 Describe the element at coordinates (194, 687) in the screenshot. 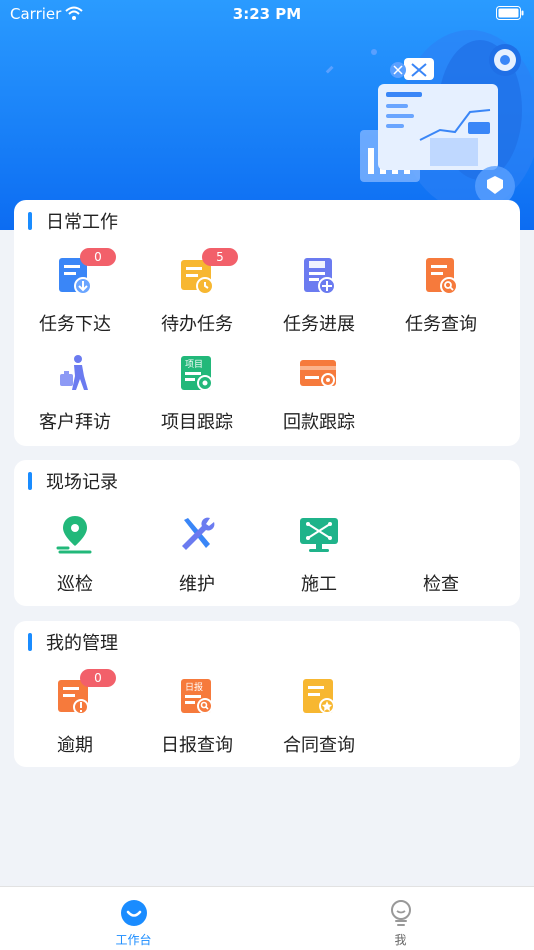

I see `icon-text: 日报` at that location.